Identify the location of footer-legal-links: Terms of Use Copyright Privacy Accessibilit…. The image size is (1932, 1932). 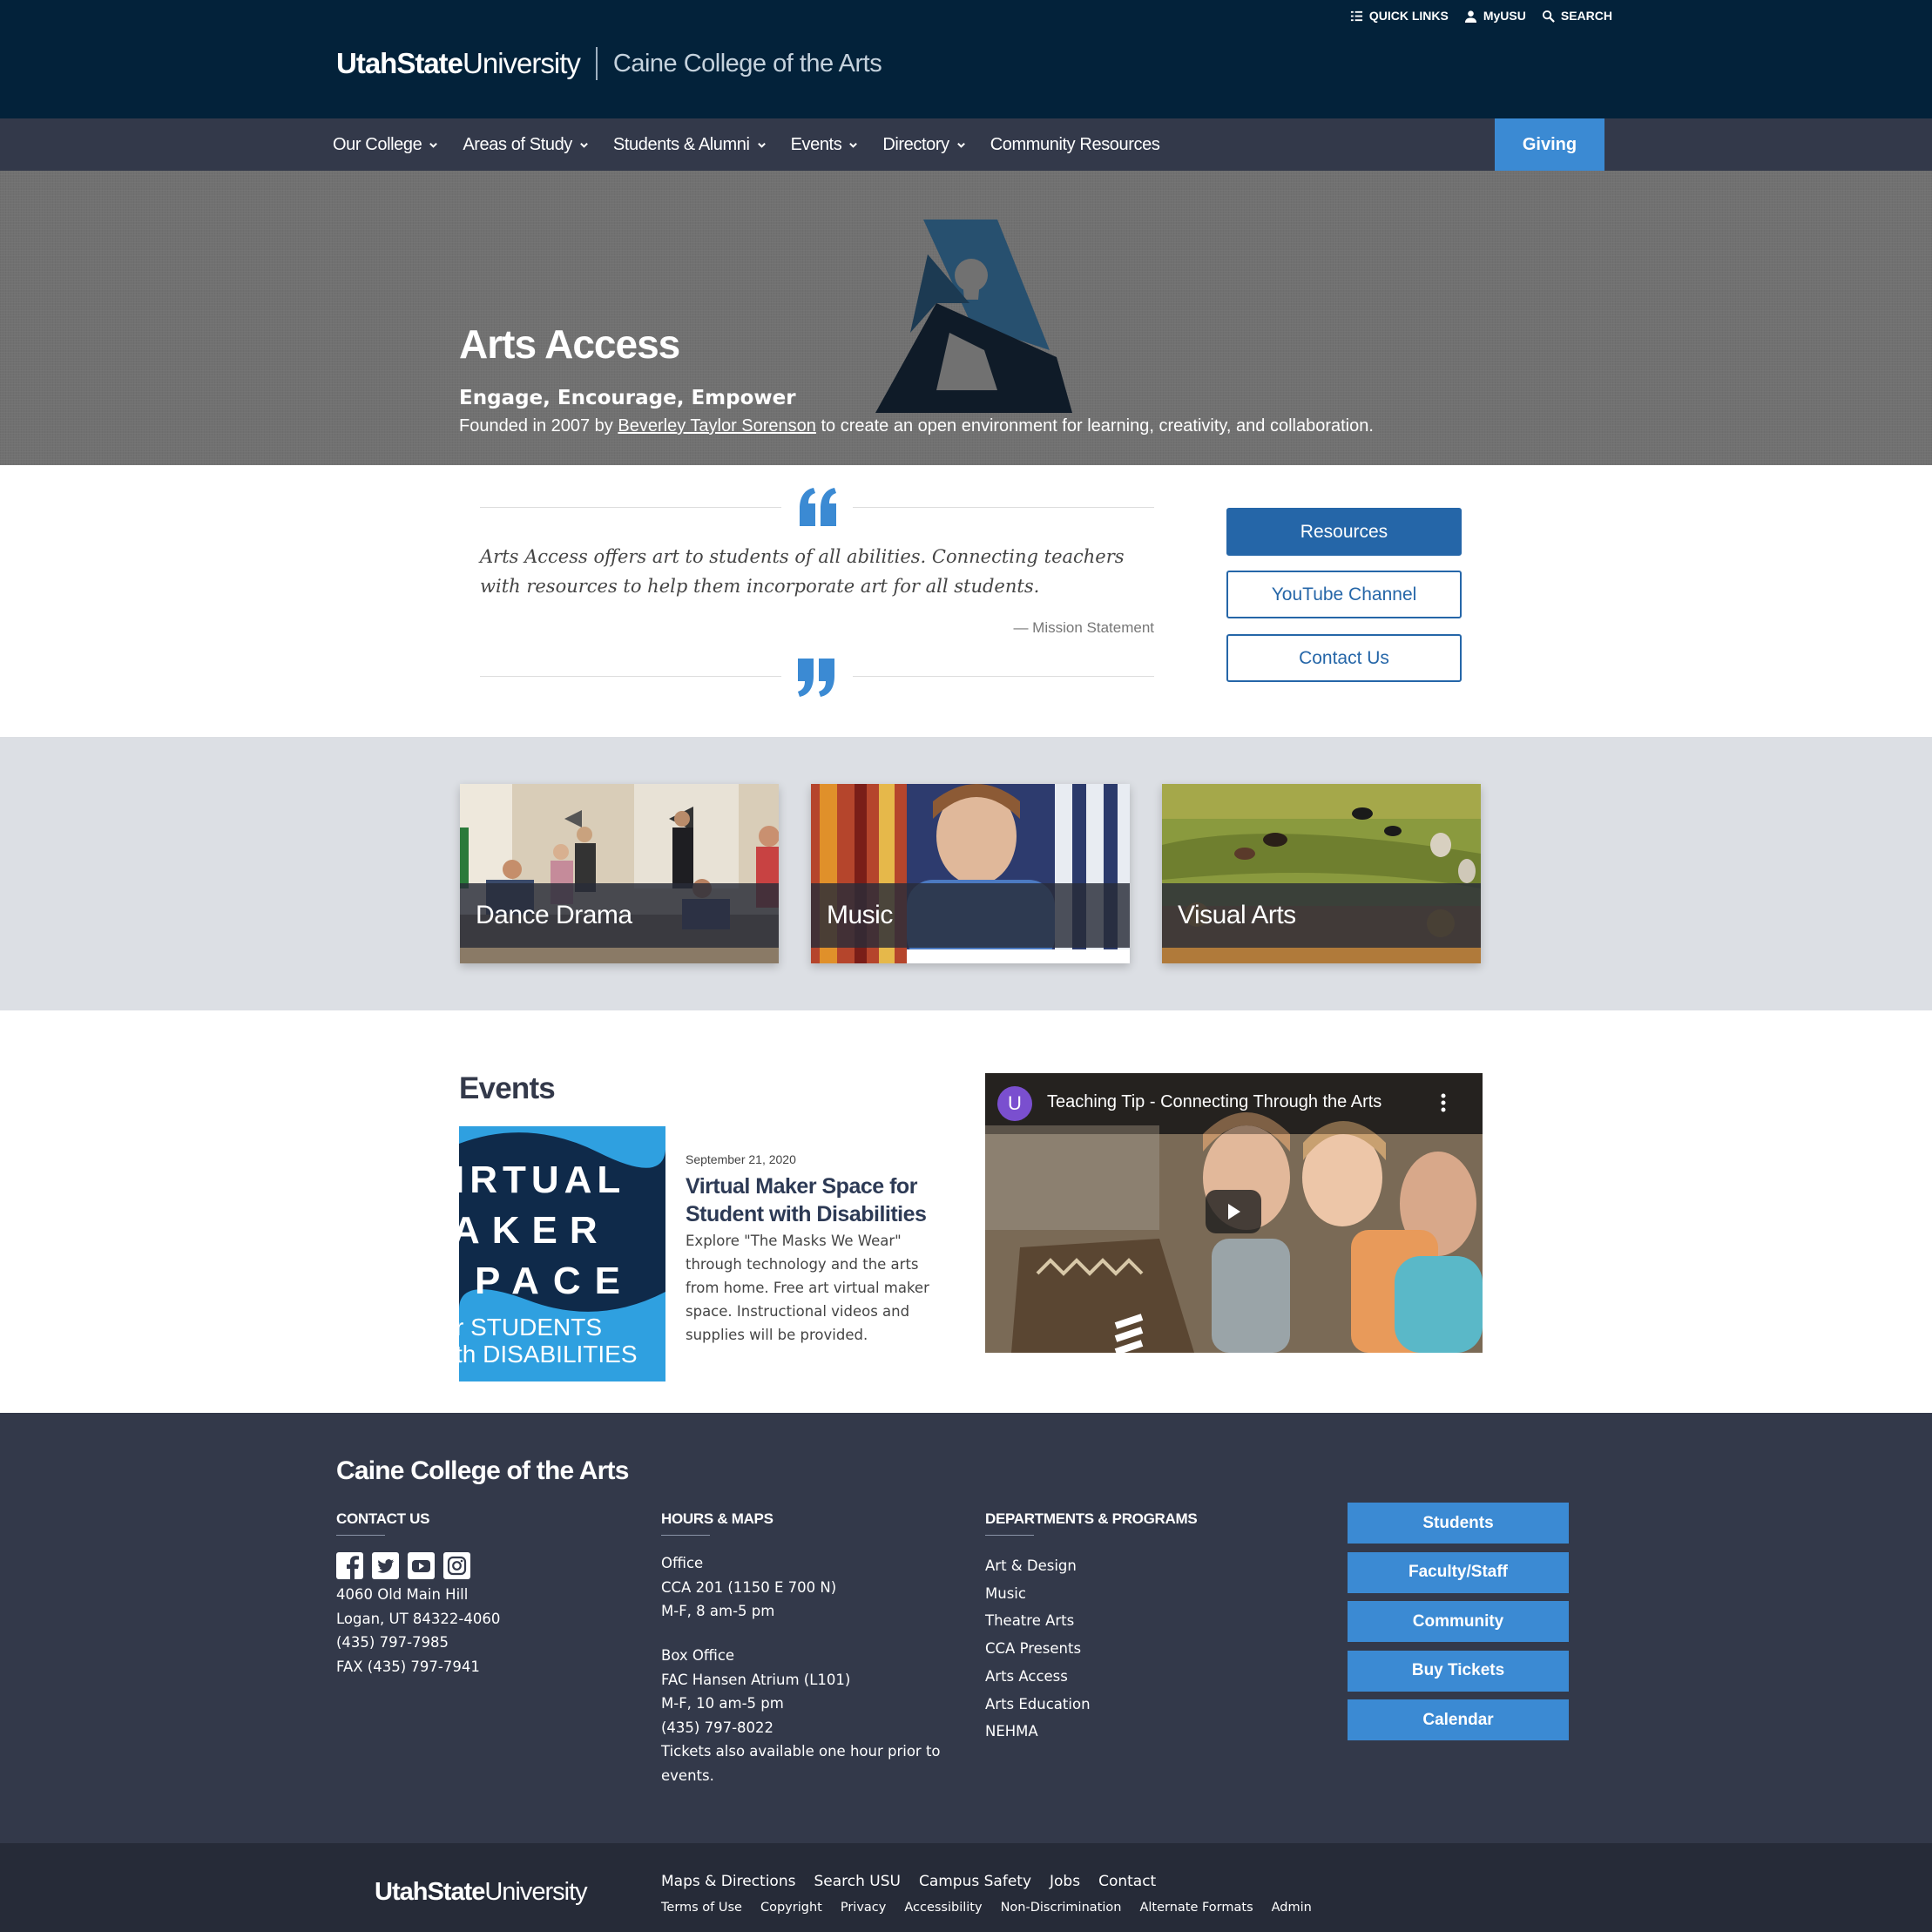
(986, 1908).